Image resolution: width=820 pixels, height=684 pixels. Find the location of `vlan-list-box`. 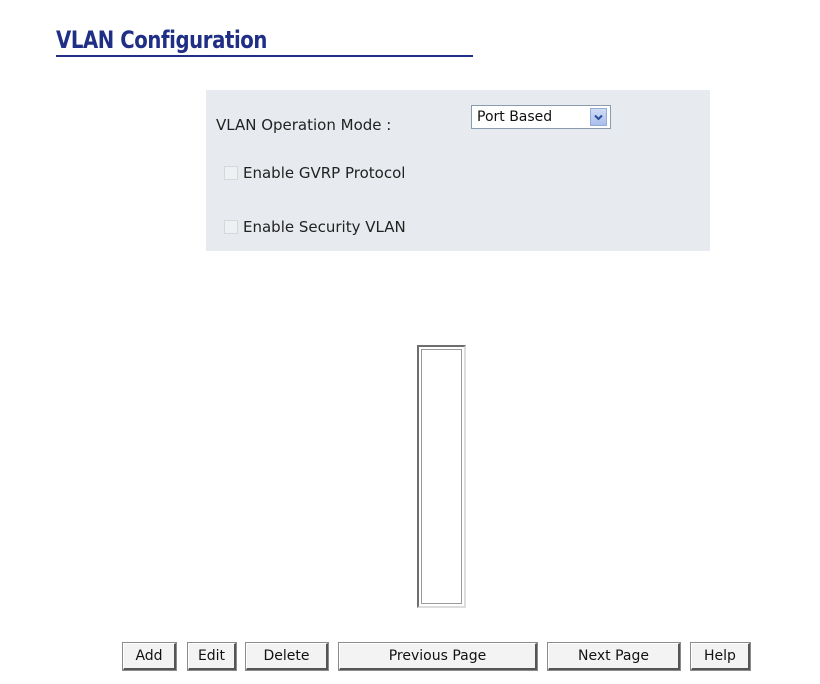

vlan-list-box is located at coordinates (441, 476).